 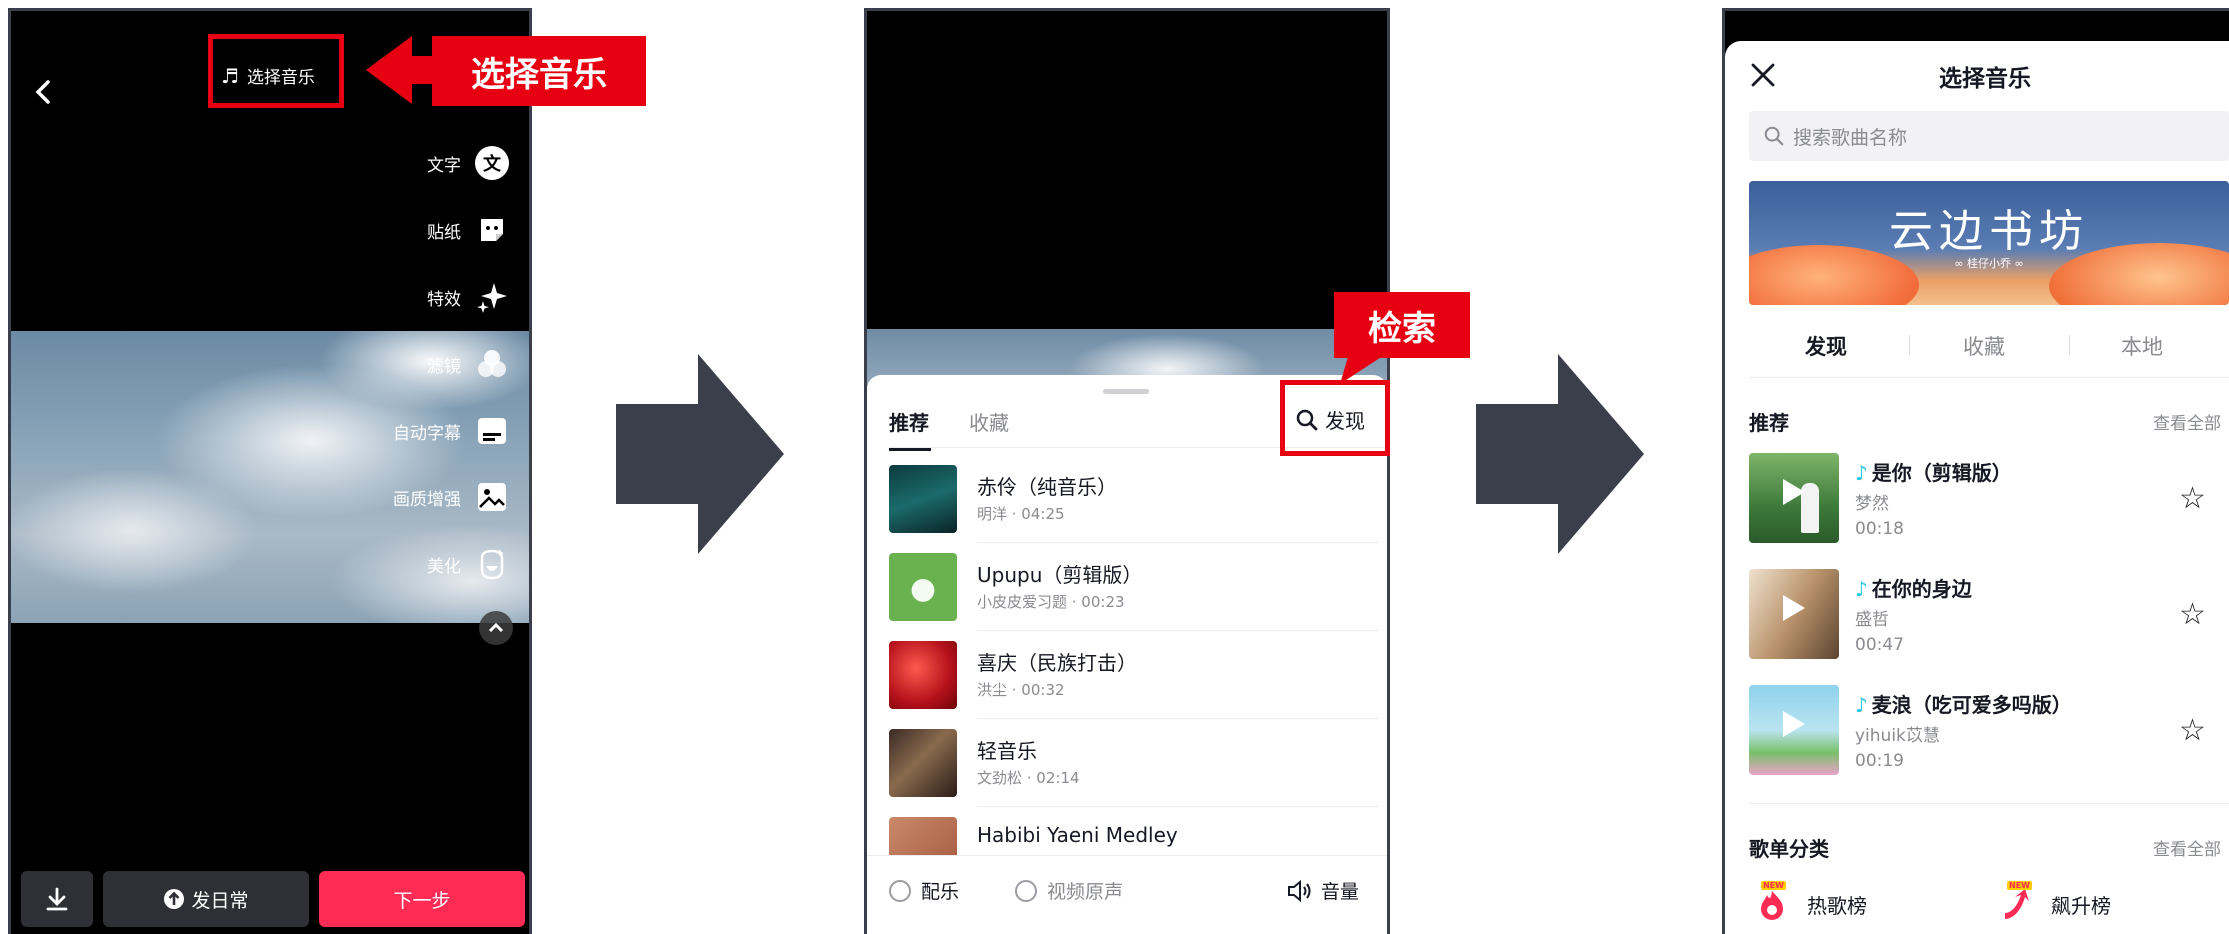 What do you see at coordinates (220, 900) in the screenshot?
I see `post-daily-label: 发日常` at bounding box center [220, 900].